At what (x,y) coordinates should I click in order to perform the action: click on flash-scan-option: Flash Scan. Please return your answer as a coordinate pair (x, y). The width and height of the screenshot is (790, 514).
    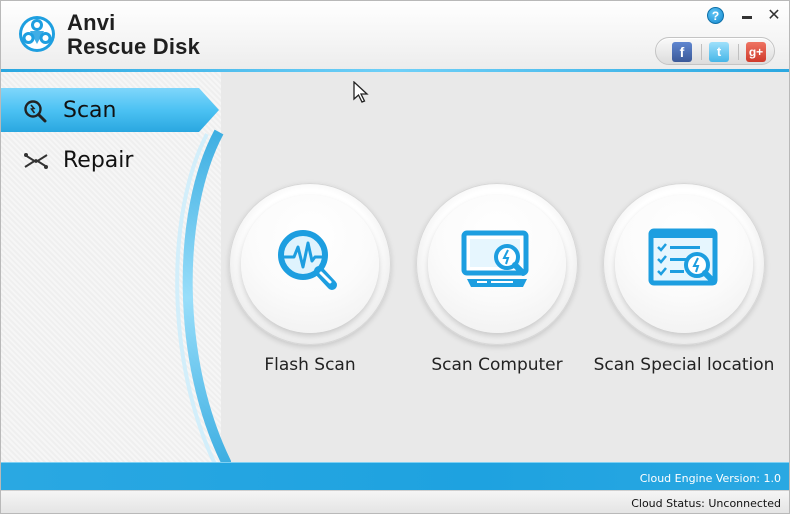
    Looking at the image, I should click on (314, 283).